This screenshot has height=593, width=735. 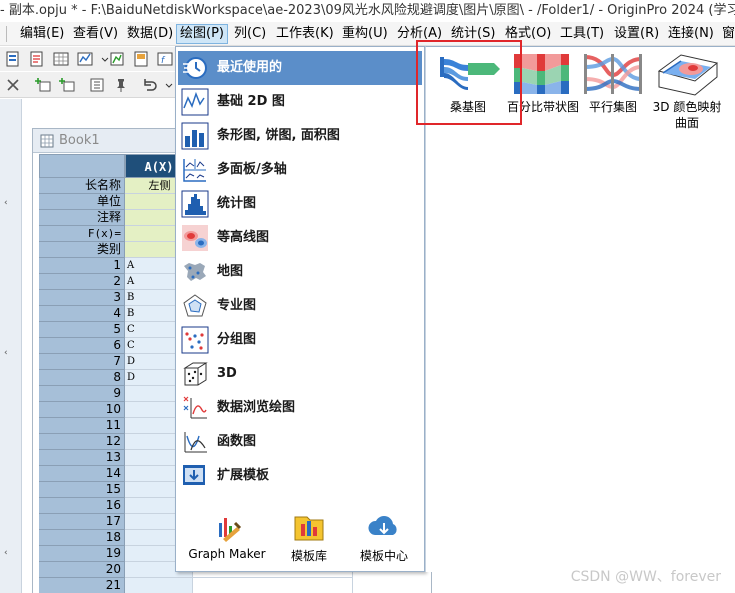 What do you see at coordinates (300, 170) in the screenshot?
I see `plot-menu-multi-panel: 多面板/多轴` at bounding box center [300, 170].